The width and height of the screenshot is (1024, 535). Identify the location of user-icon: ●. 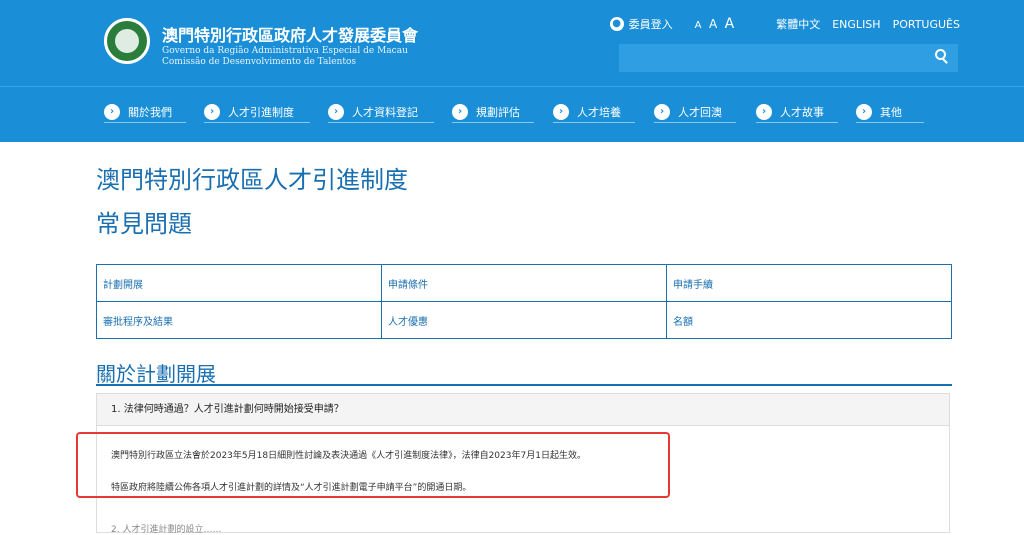
(616, 24).